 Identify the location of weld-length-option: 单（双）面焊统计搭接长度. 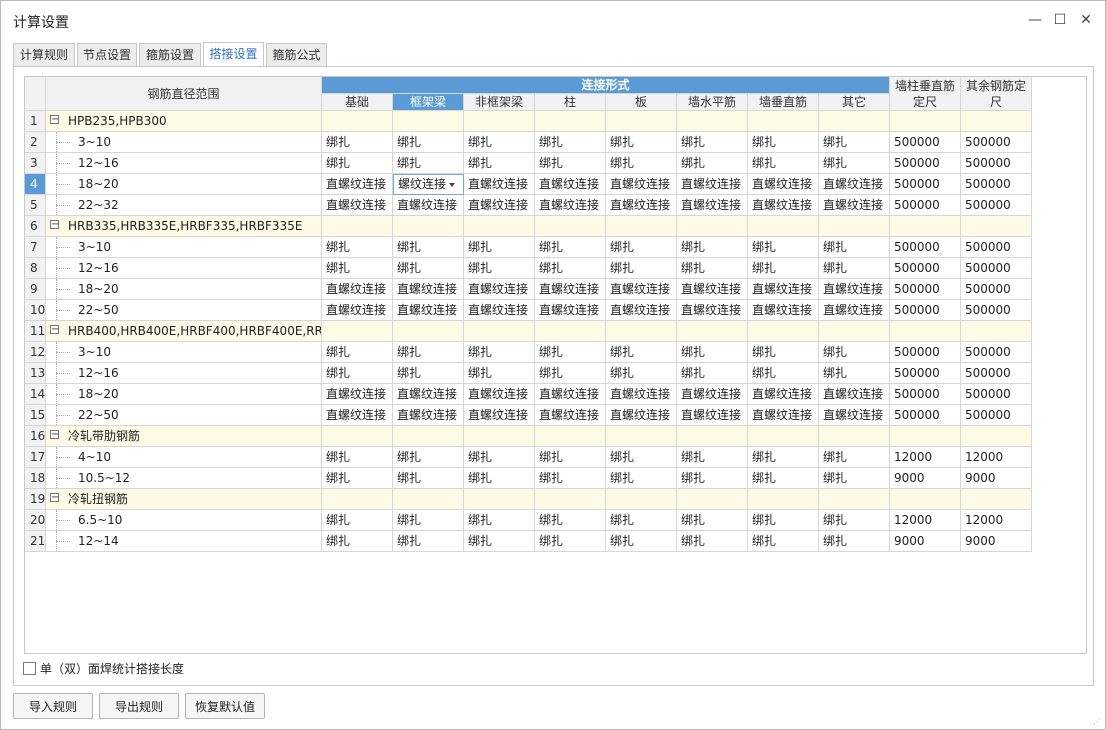
(103, 668).